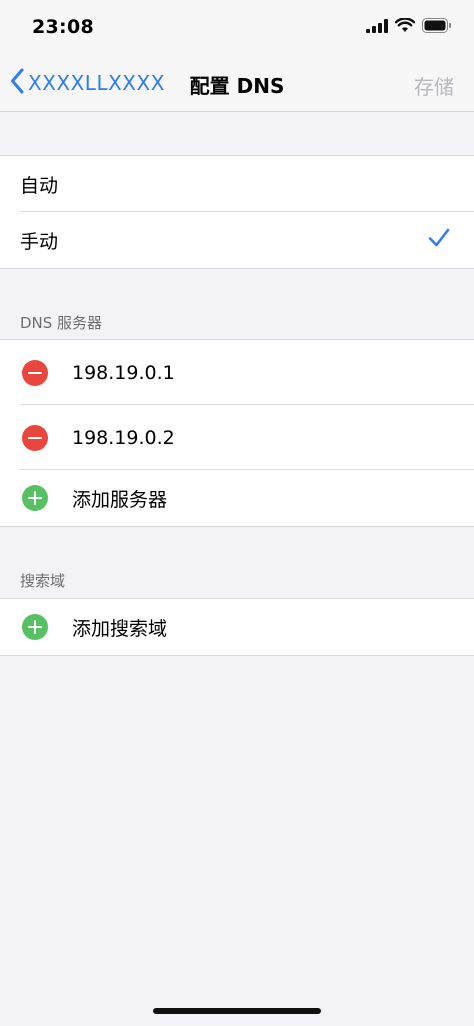 The height and width of the screenshot is (1026, 474). I want to click on navigation-bar: XXXXLLXXXX 配置 DNS 存储, so click(237, 82).